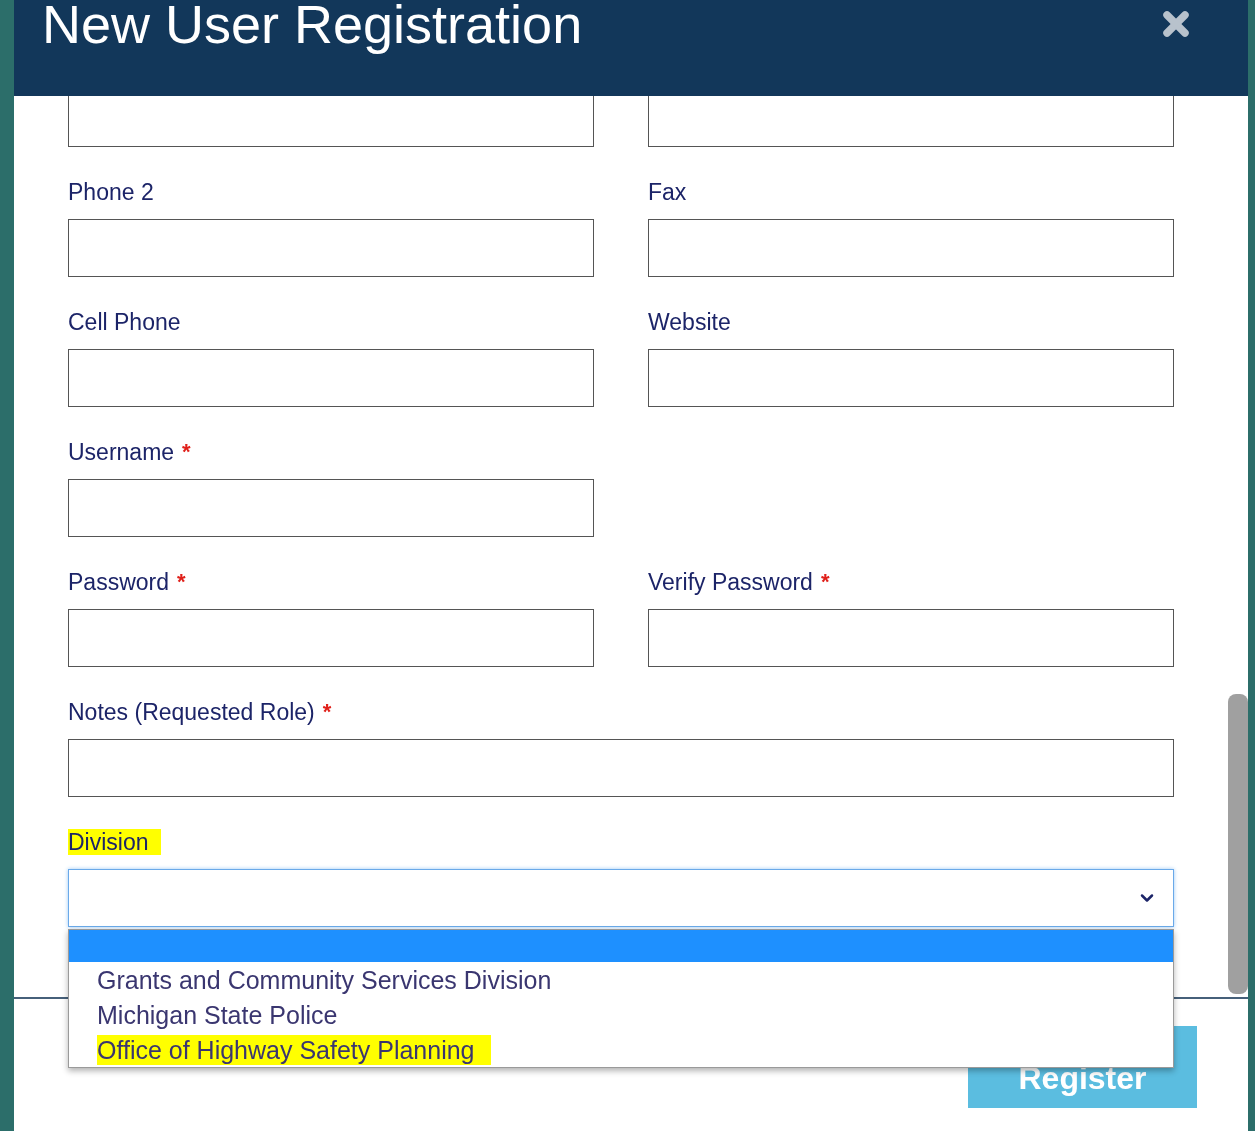  What do you see at coordinates (689, 322) in the screenshot?
I see `field-label: Website` at bounding box center [689, 322].